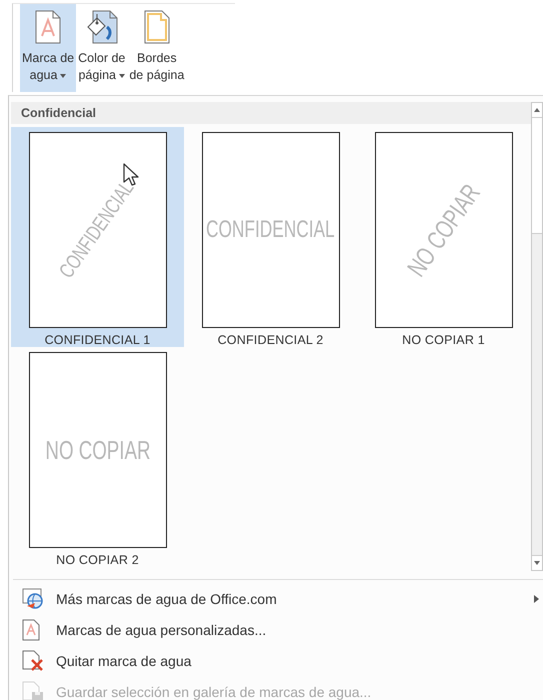 The height and width of the screenshot is (700, 543). What do you see at coordinates (157, 27) in the screenshot?
I see `page-border-icon` at bounding box center [157, 27].